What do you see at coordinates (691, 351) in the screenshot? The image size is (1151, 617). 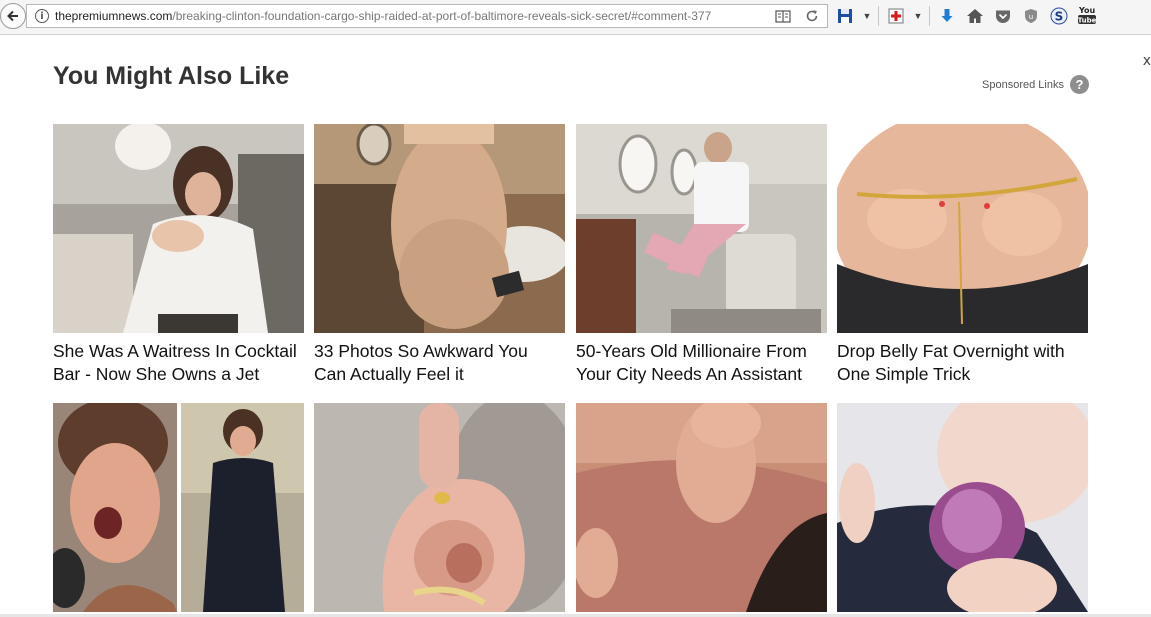 I see `card-title-line: 50-Years Old Millionaire From` at bounding box center [691, 351].